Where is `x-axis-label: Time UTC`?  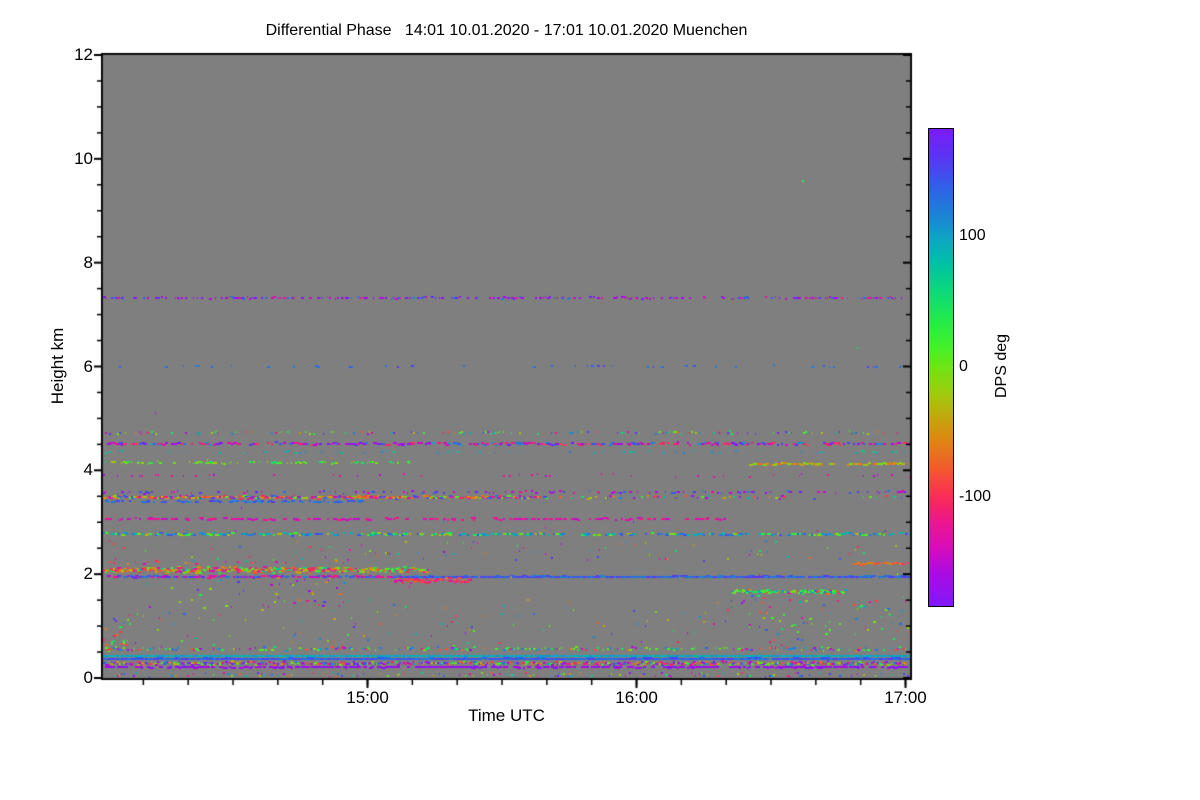 x-axis-label: Time UTC is located at coordinates (506, 715).